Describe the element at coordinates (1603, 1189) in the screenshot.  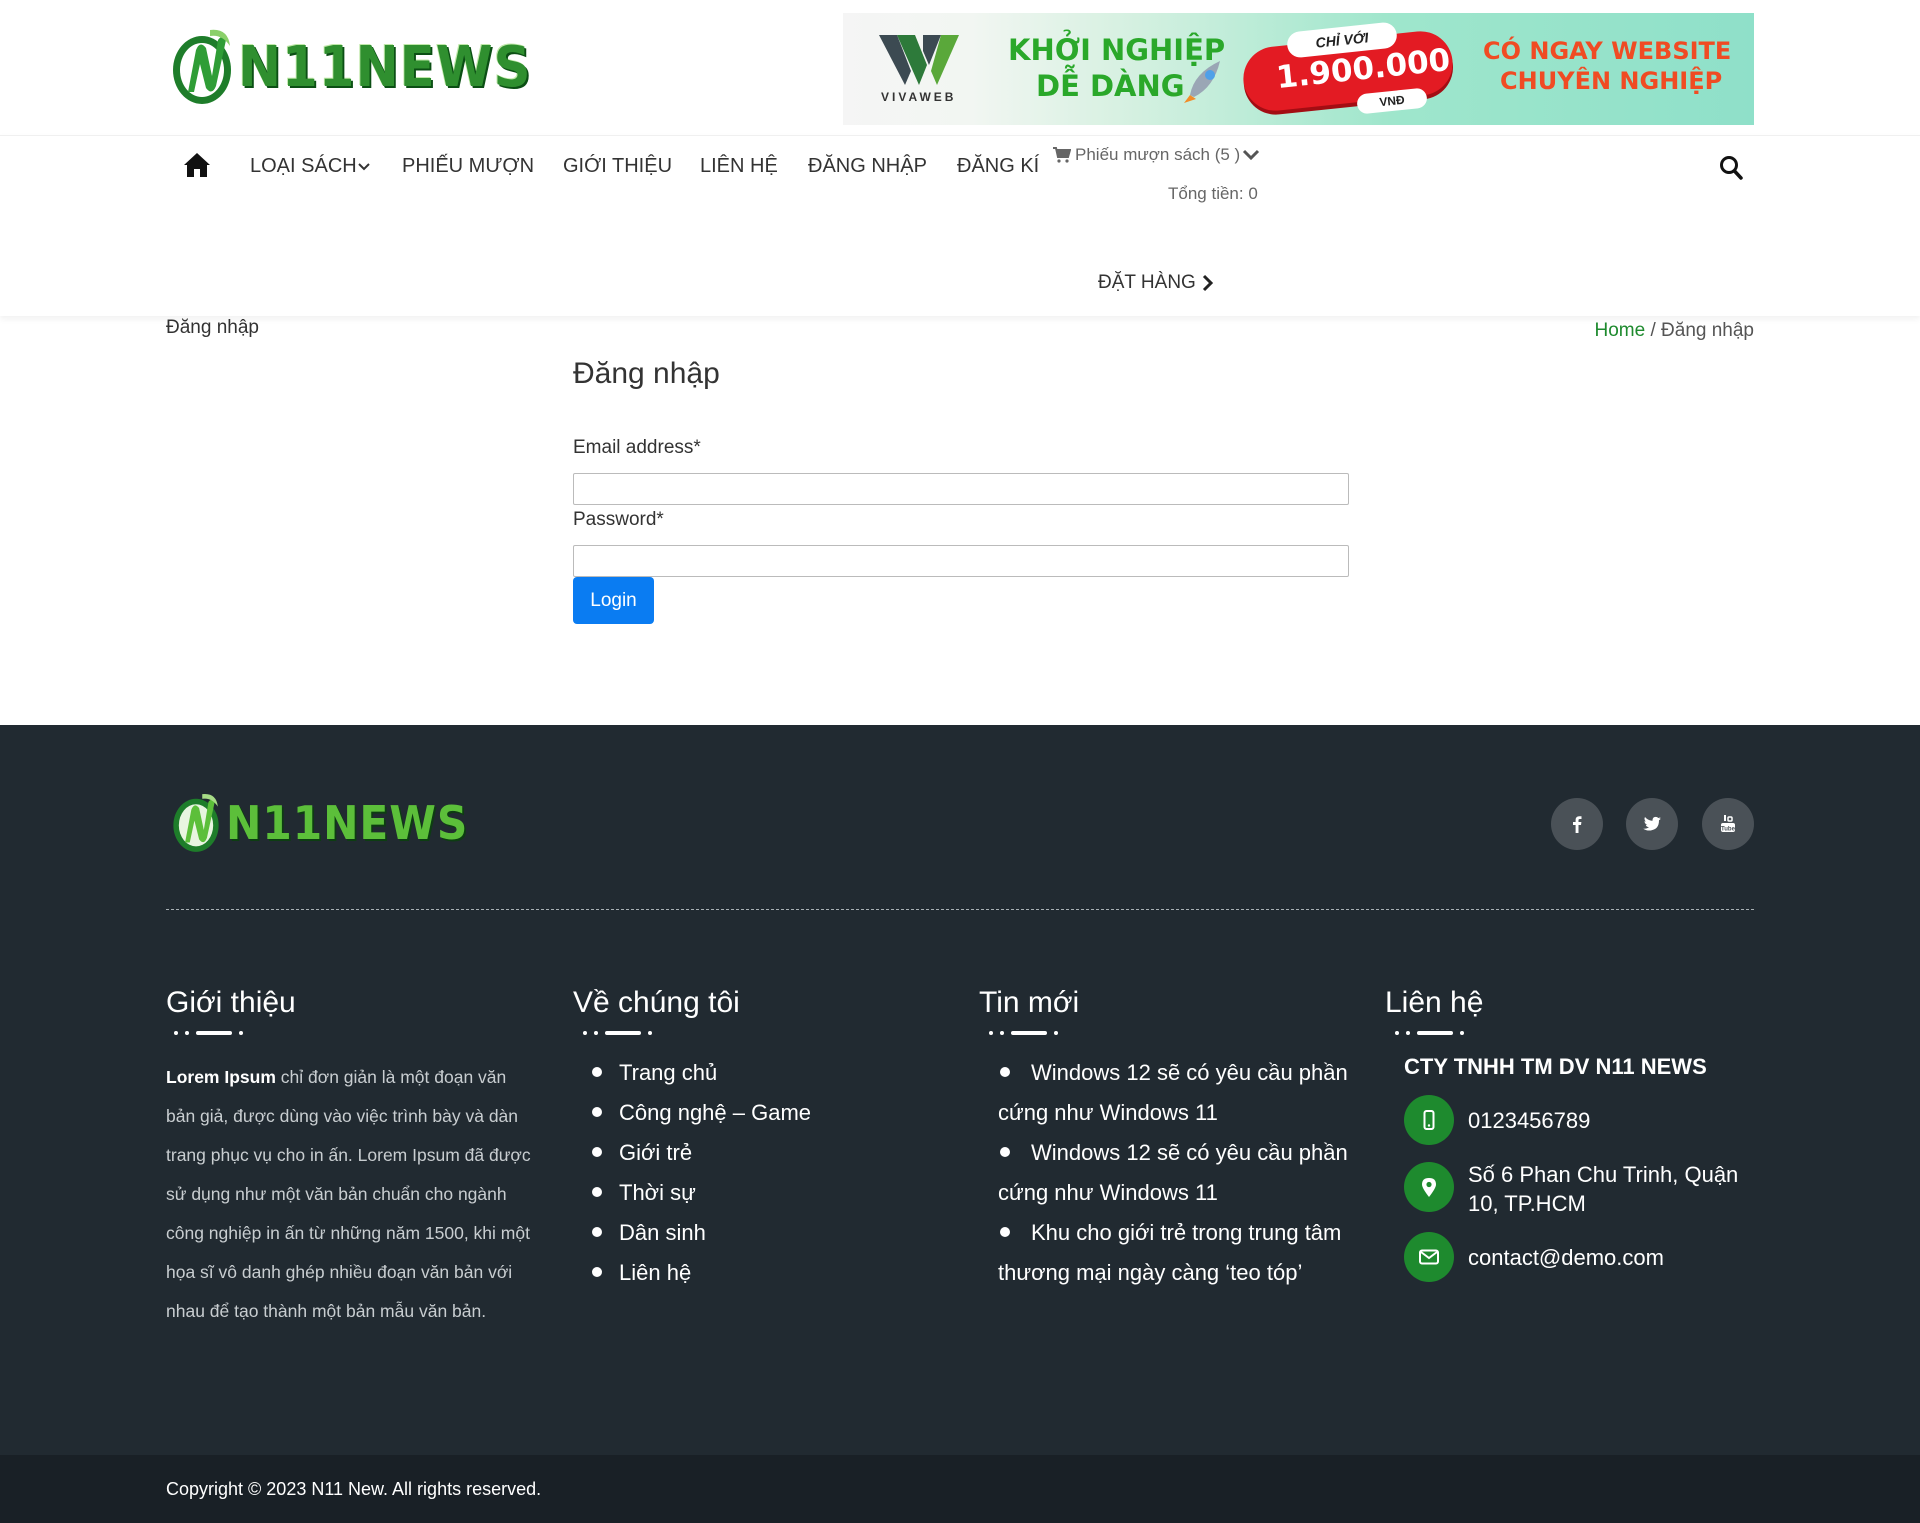
I see `contact-address: Số 6 Phan Chu Trinh, Quận 10, TP.HCM` at that location.